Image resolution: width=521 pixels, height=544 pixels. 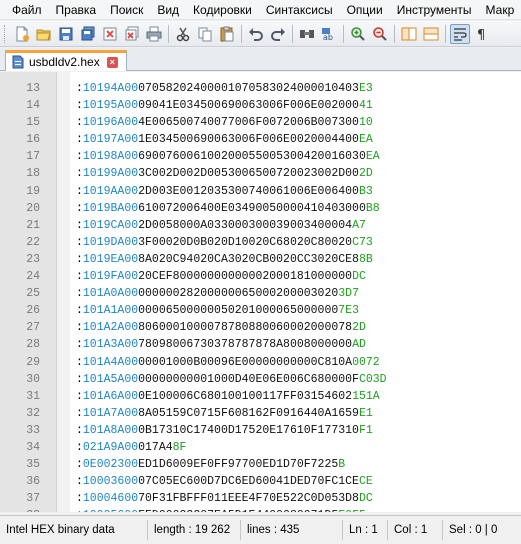 I want to click on record-data: 00001000B00096E00000000000C810A, so click(x=245, y=362).